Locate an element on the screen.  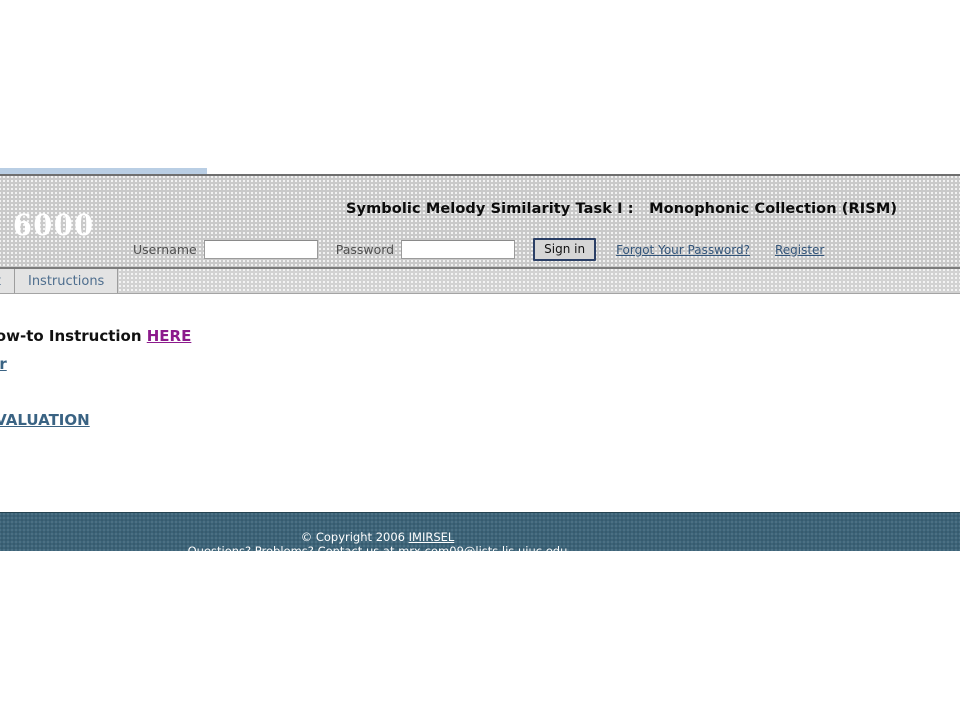
tab-instructions: Instructions is located at coordinates (66, 281).